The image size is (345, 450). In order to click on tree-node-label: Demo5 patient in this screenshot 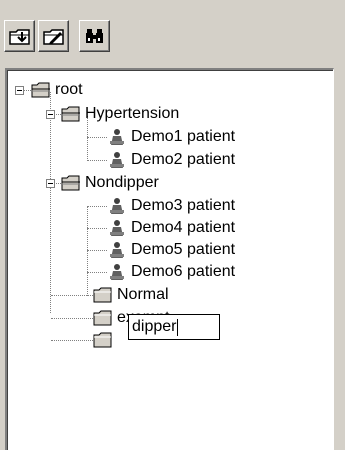, I will do `click(183, 249)`.